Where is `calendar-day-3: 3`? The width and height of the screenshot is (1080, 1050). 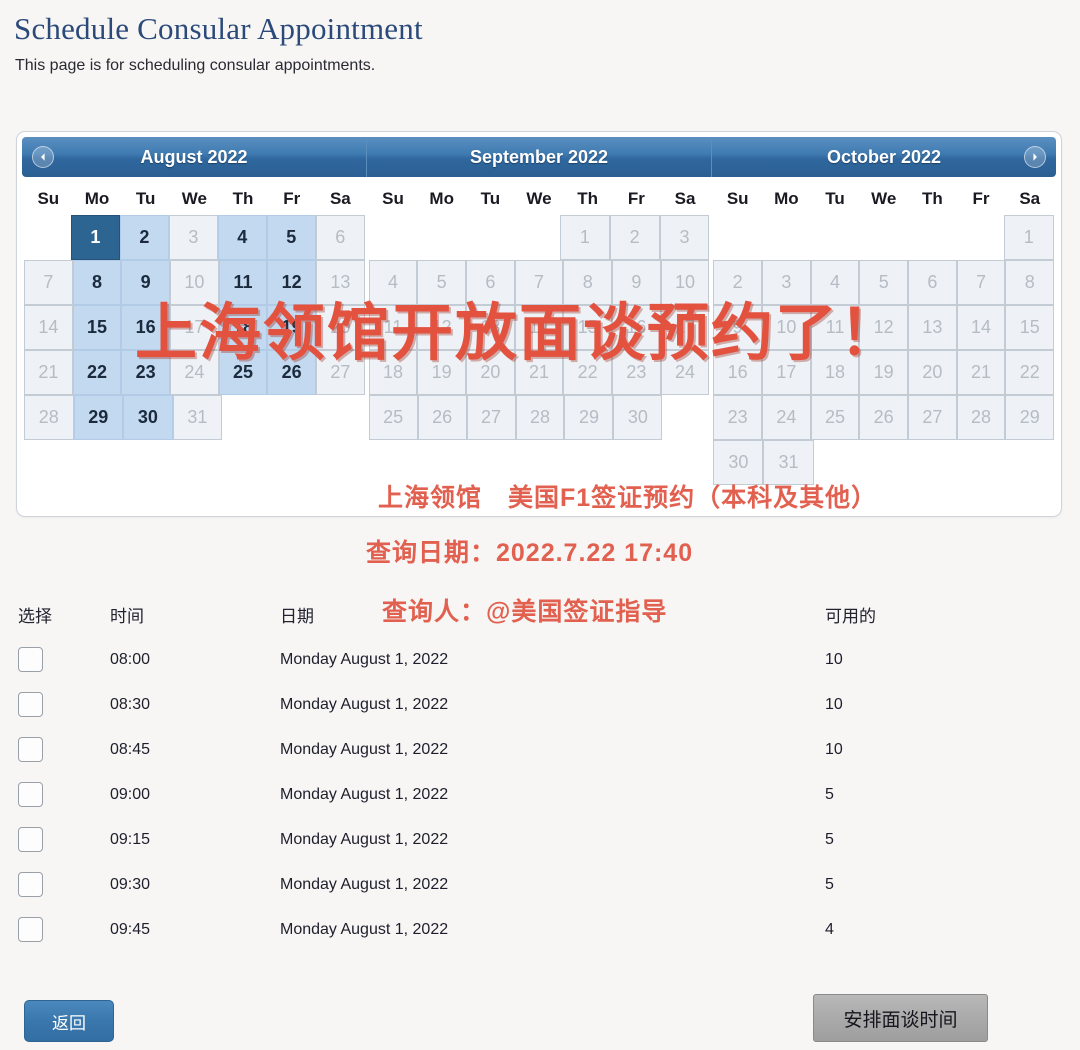
calendar-day-3: 3 is located at coordinates (193, 237).